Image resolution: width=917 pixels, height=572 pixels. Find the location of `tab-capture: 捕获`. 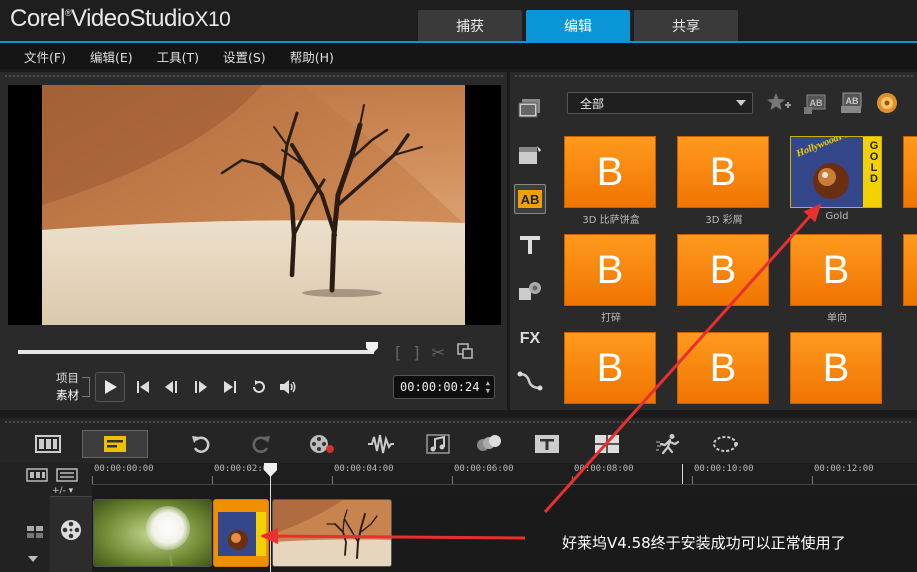

tab-capture: 捕获 is located at coordinates (470, 25).